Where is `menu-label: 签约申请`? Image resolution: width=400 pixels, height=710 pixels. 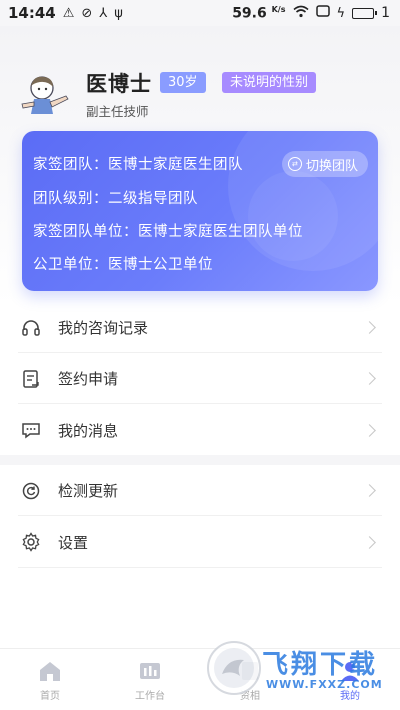 menu-label: 签约申请 is located at coordinates (88, 379).